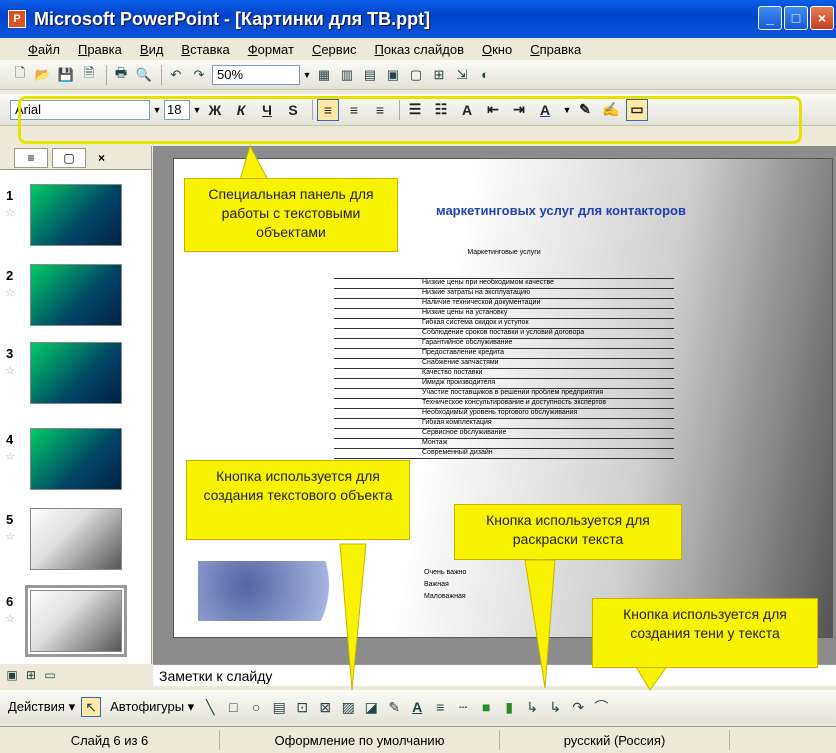  What do you see at coordinates (76, 377) in the screenshot?
I see `slide-thumbnail-3: 3 ☆` at bounding box center [76, 377].